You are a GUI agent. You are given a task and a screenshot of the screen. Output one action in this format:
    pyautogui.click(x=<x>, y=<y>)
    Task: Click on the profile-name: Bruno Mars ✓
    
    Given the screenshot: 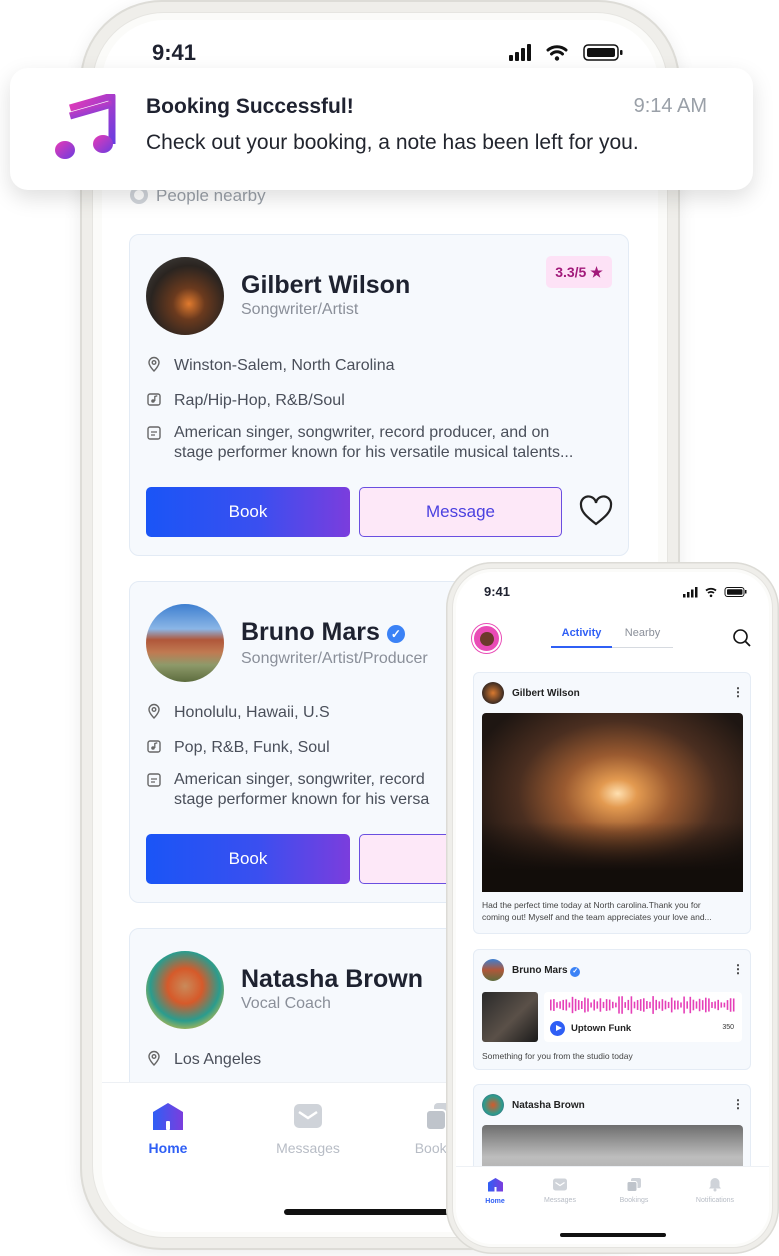 What is the action you would take?
    pyautogui.click(x=323, y=632)
    